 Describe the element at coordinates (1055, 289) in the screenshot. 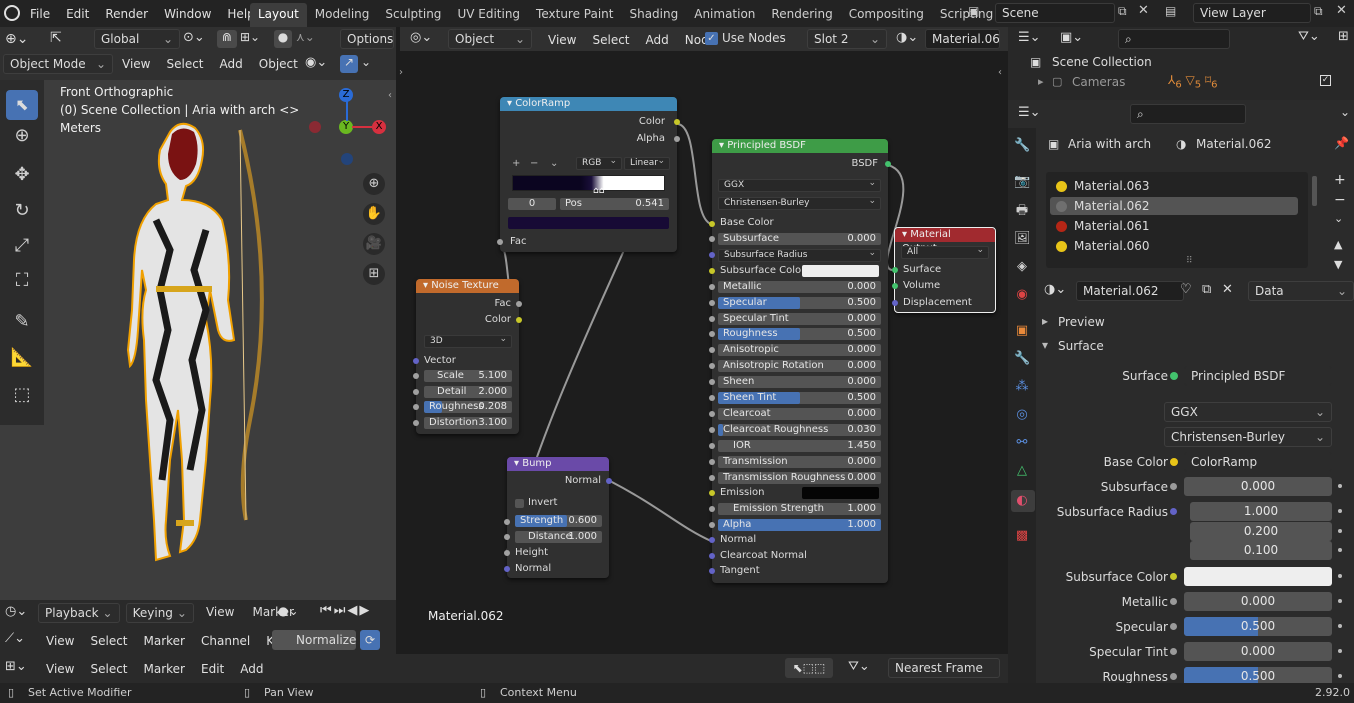

I see `browse-material-icon: ◑⌄` at that location.